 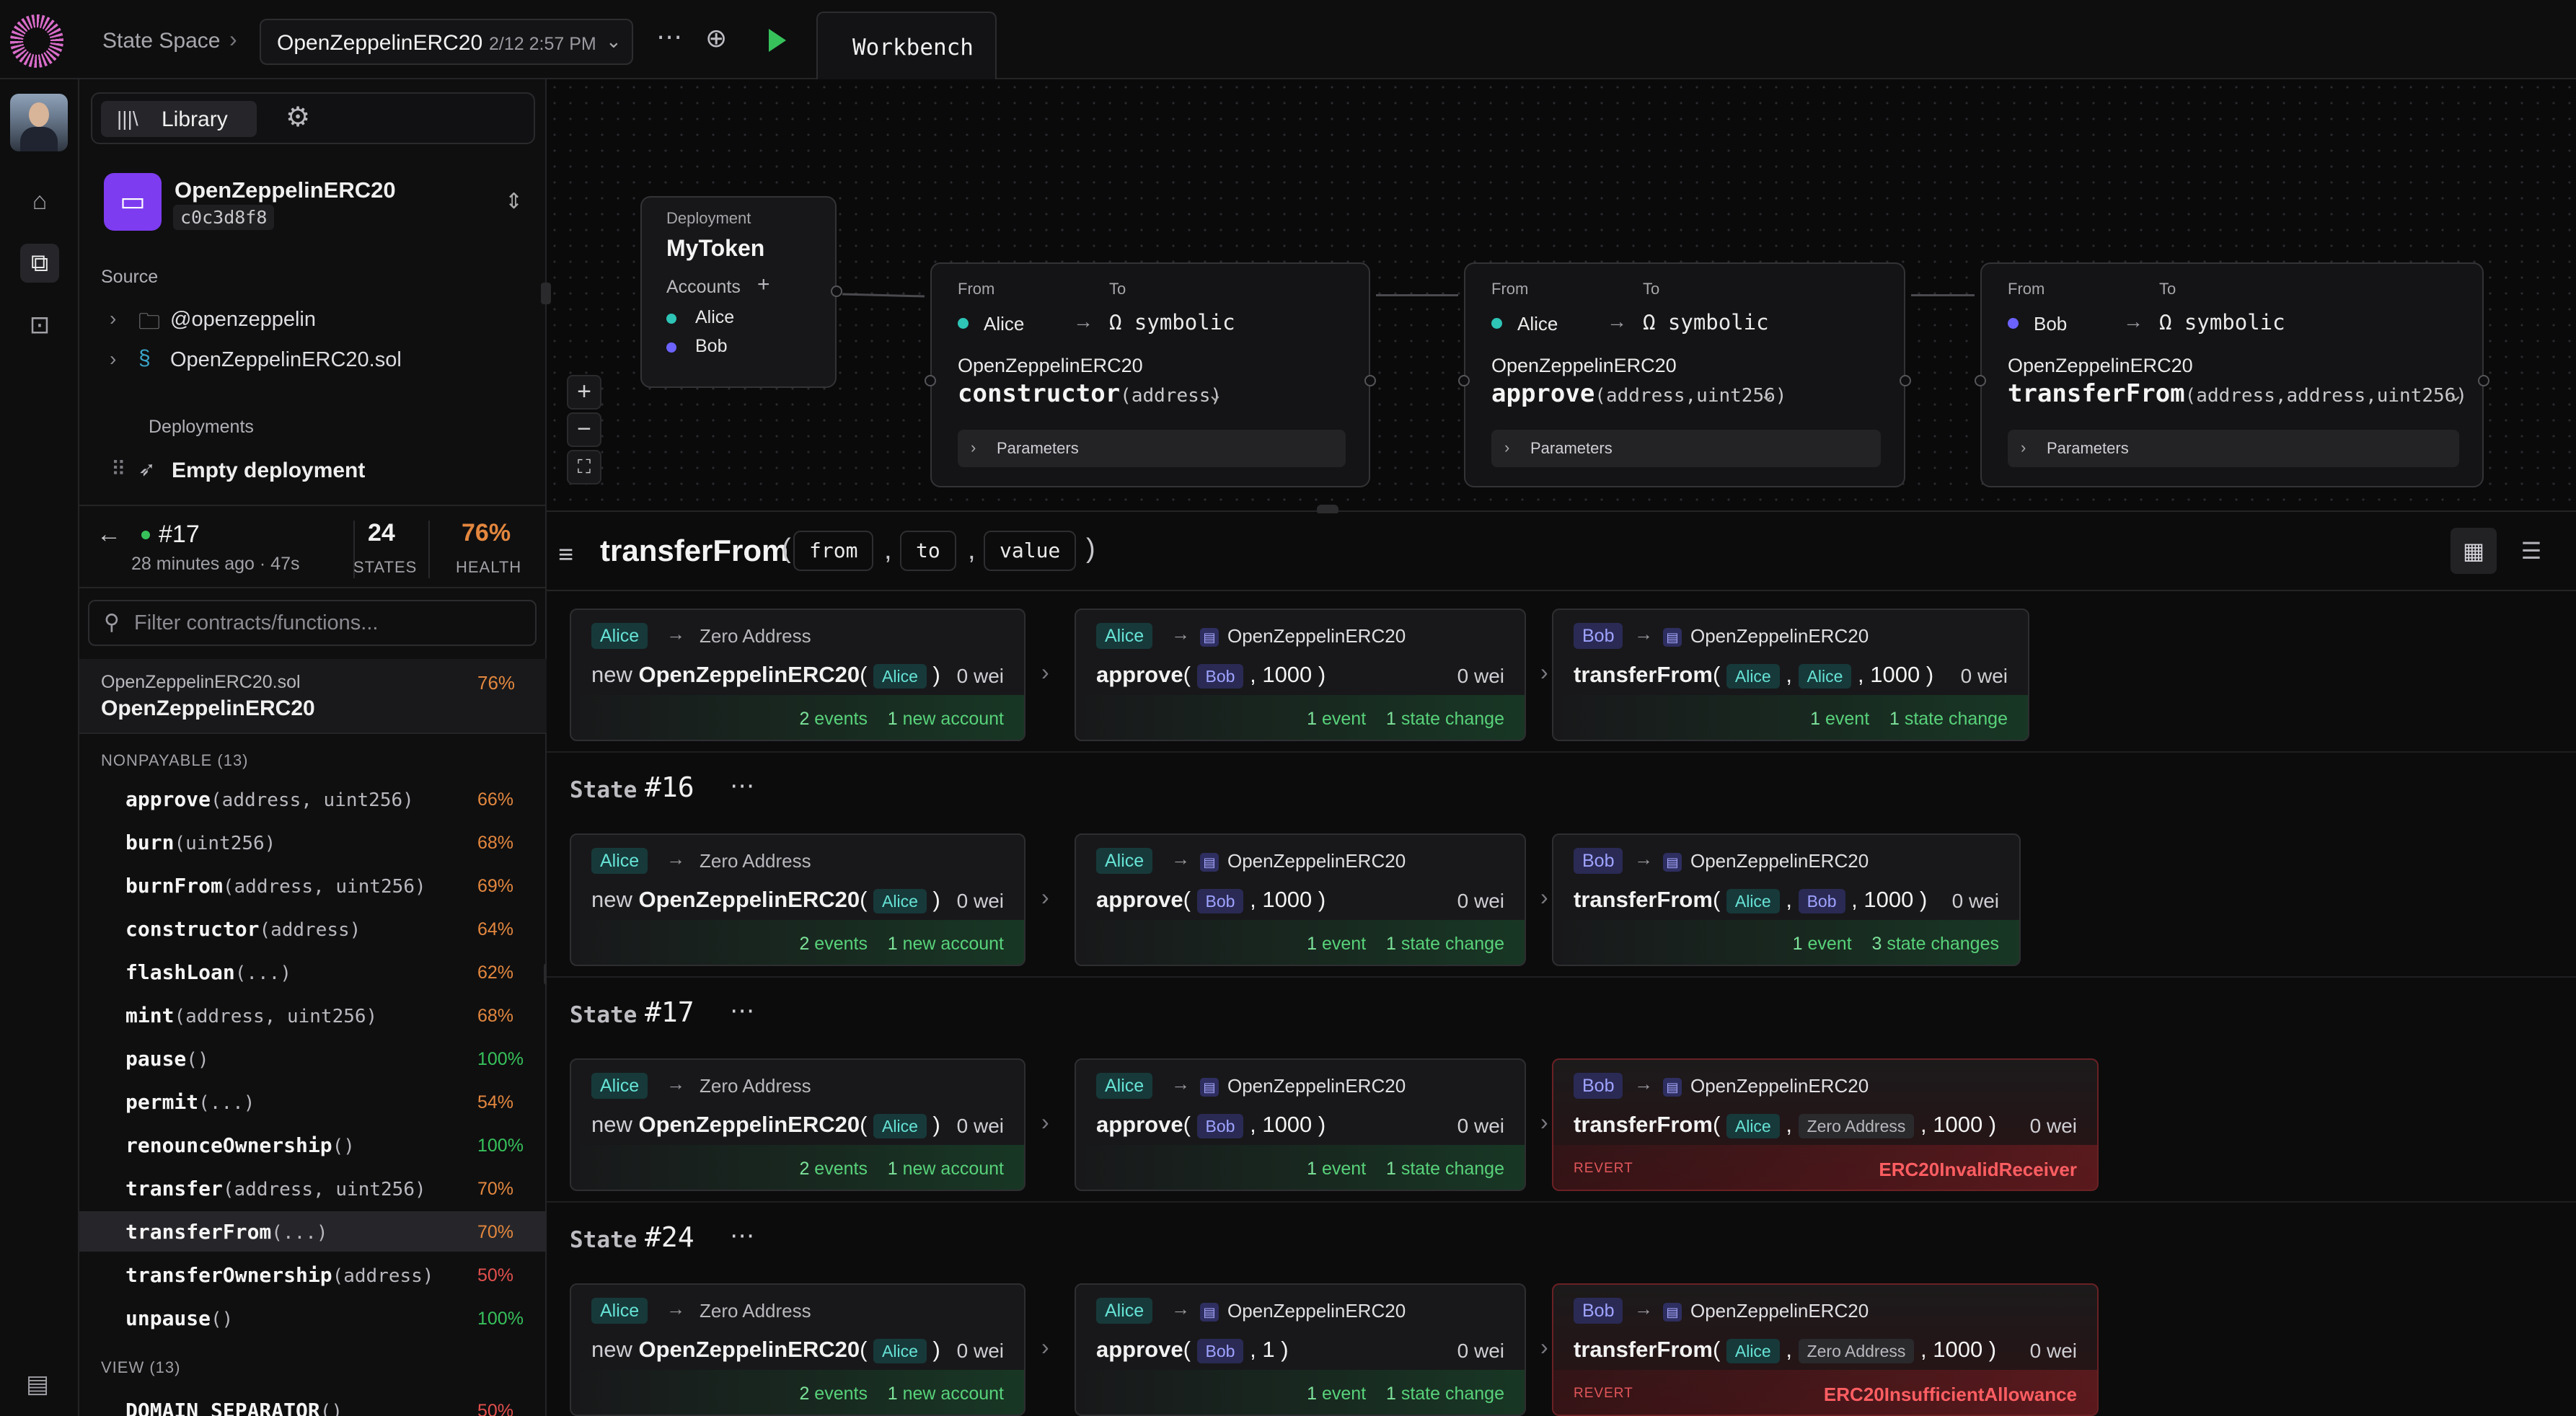 What do you see at coordinates (313, 1058) in the screenshot?
I see `function-row: pause() 100%` at bounding box center [313, 1058].